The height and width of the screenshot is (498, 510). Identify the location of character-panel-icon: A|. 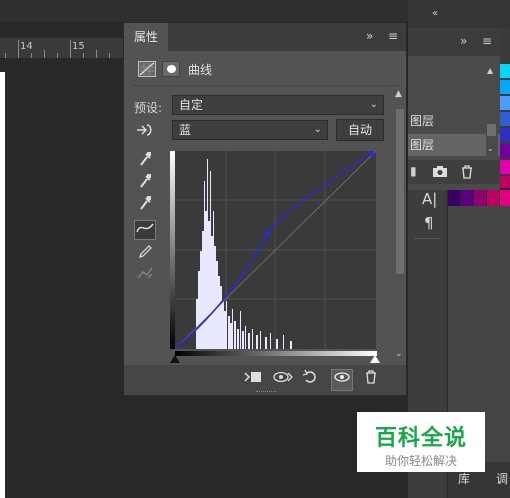
(429, 199).